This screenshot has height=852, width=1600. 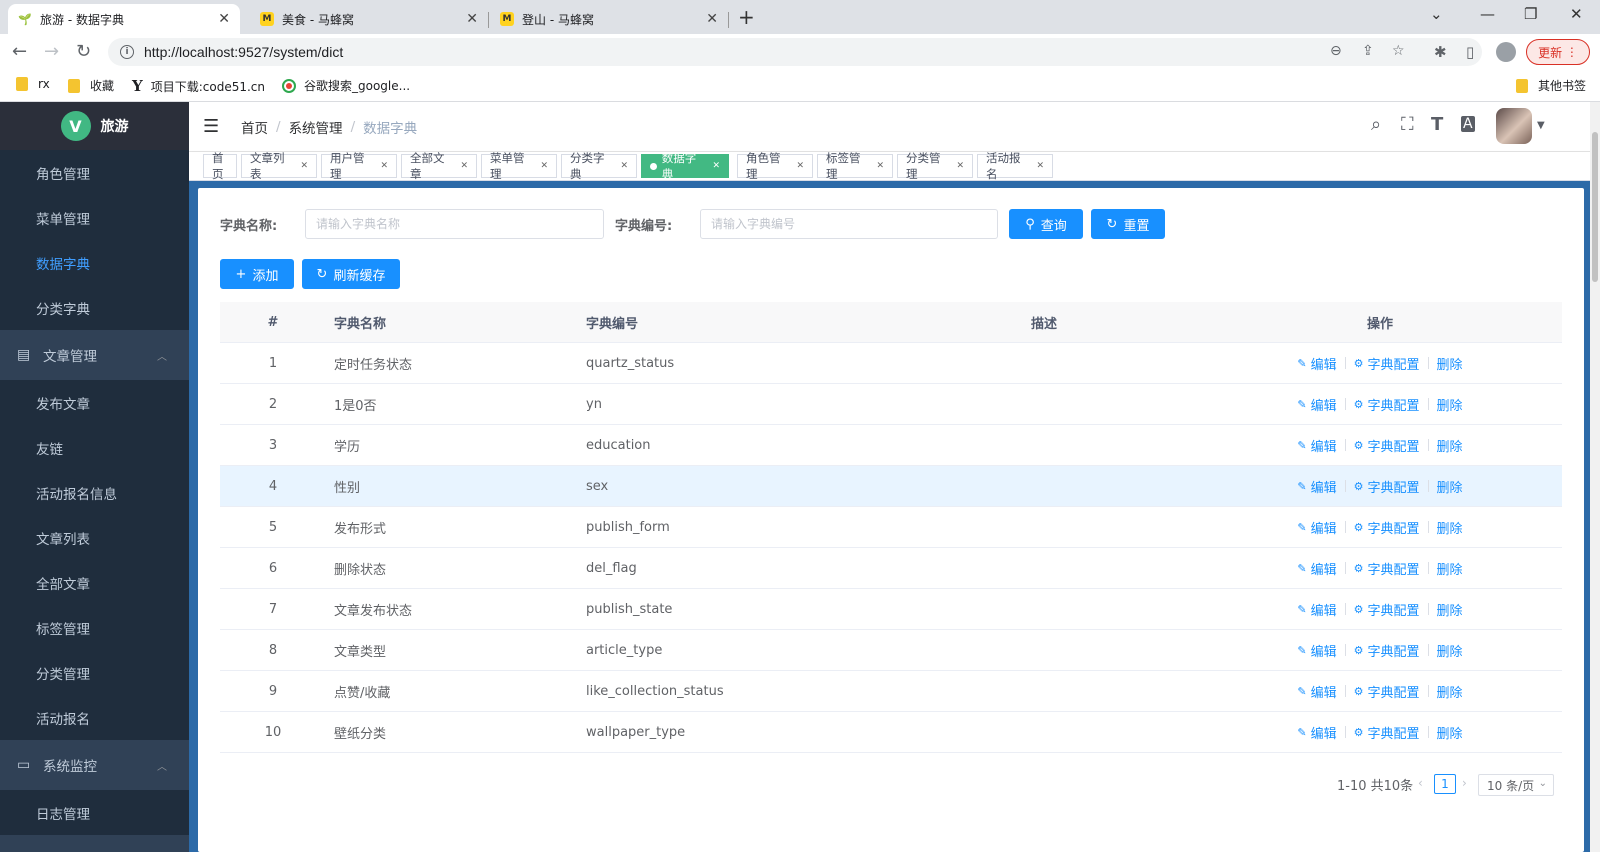 What do you see at coordinates (1530, 14) in the screenshot?
I see `restore-icon: ❐` at bounding box center [1530, 14].